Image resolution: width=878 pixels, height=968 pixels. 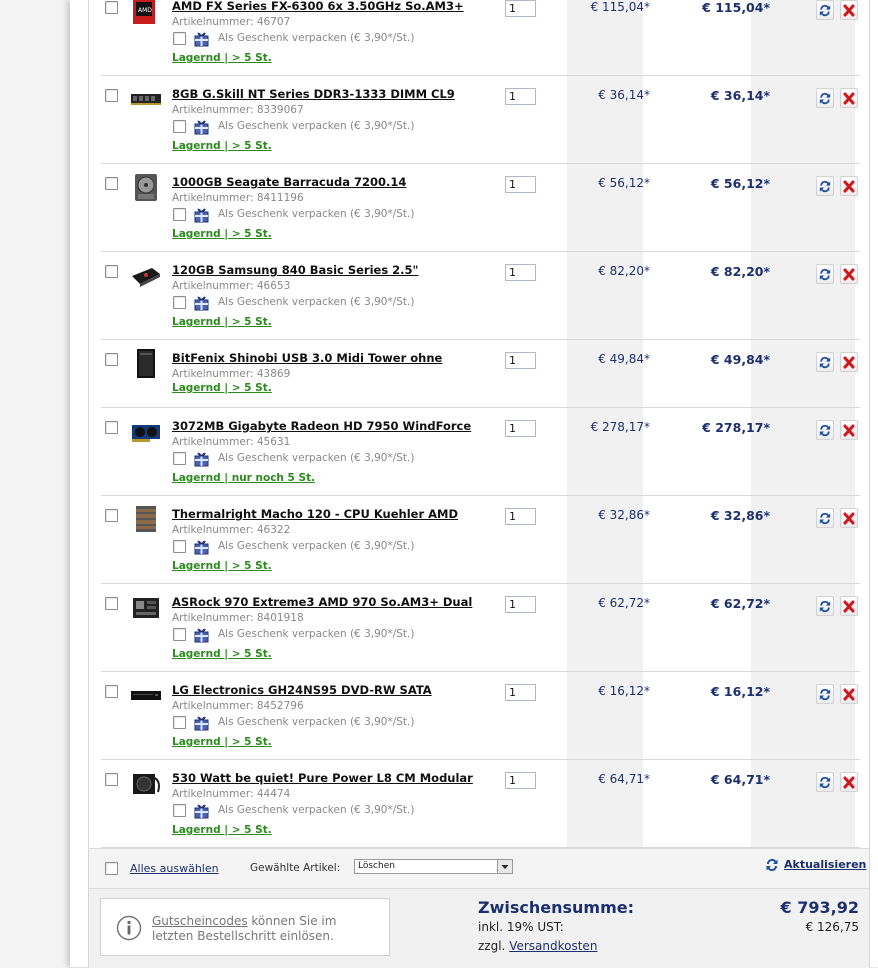 What do you see at coordinates (231, 286) in the screenshot?
I see `article-number: Artikelnummer: 46653` at bounding box center [231, 286].